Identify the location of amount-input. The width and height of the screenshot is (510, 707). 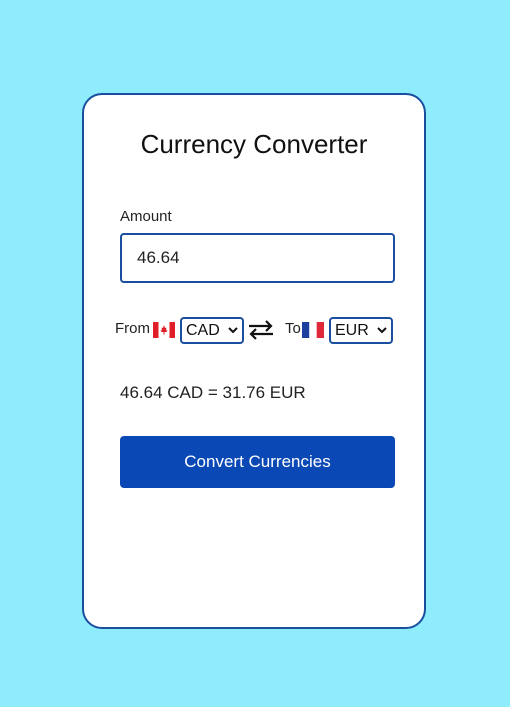
(257, 258).